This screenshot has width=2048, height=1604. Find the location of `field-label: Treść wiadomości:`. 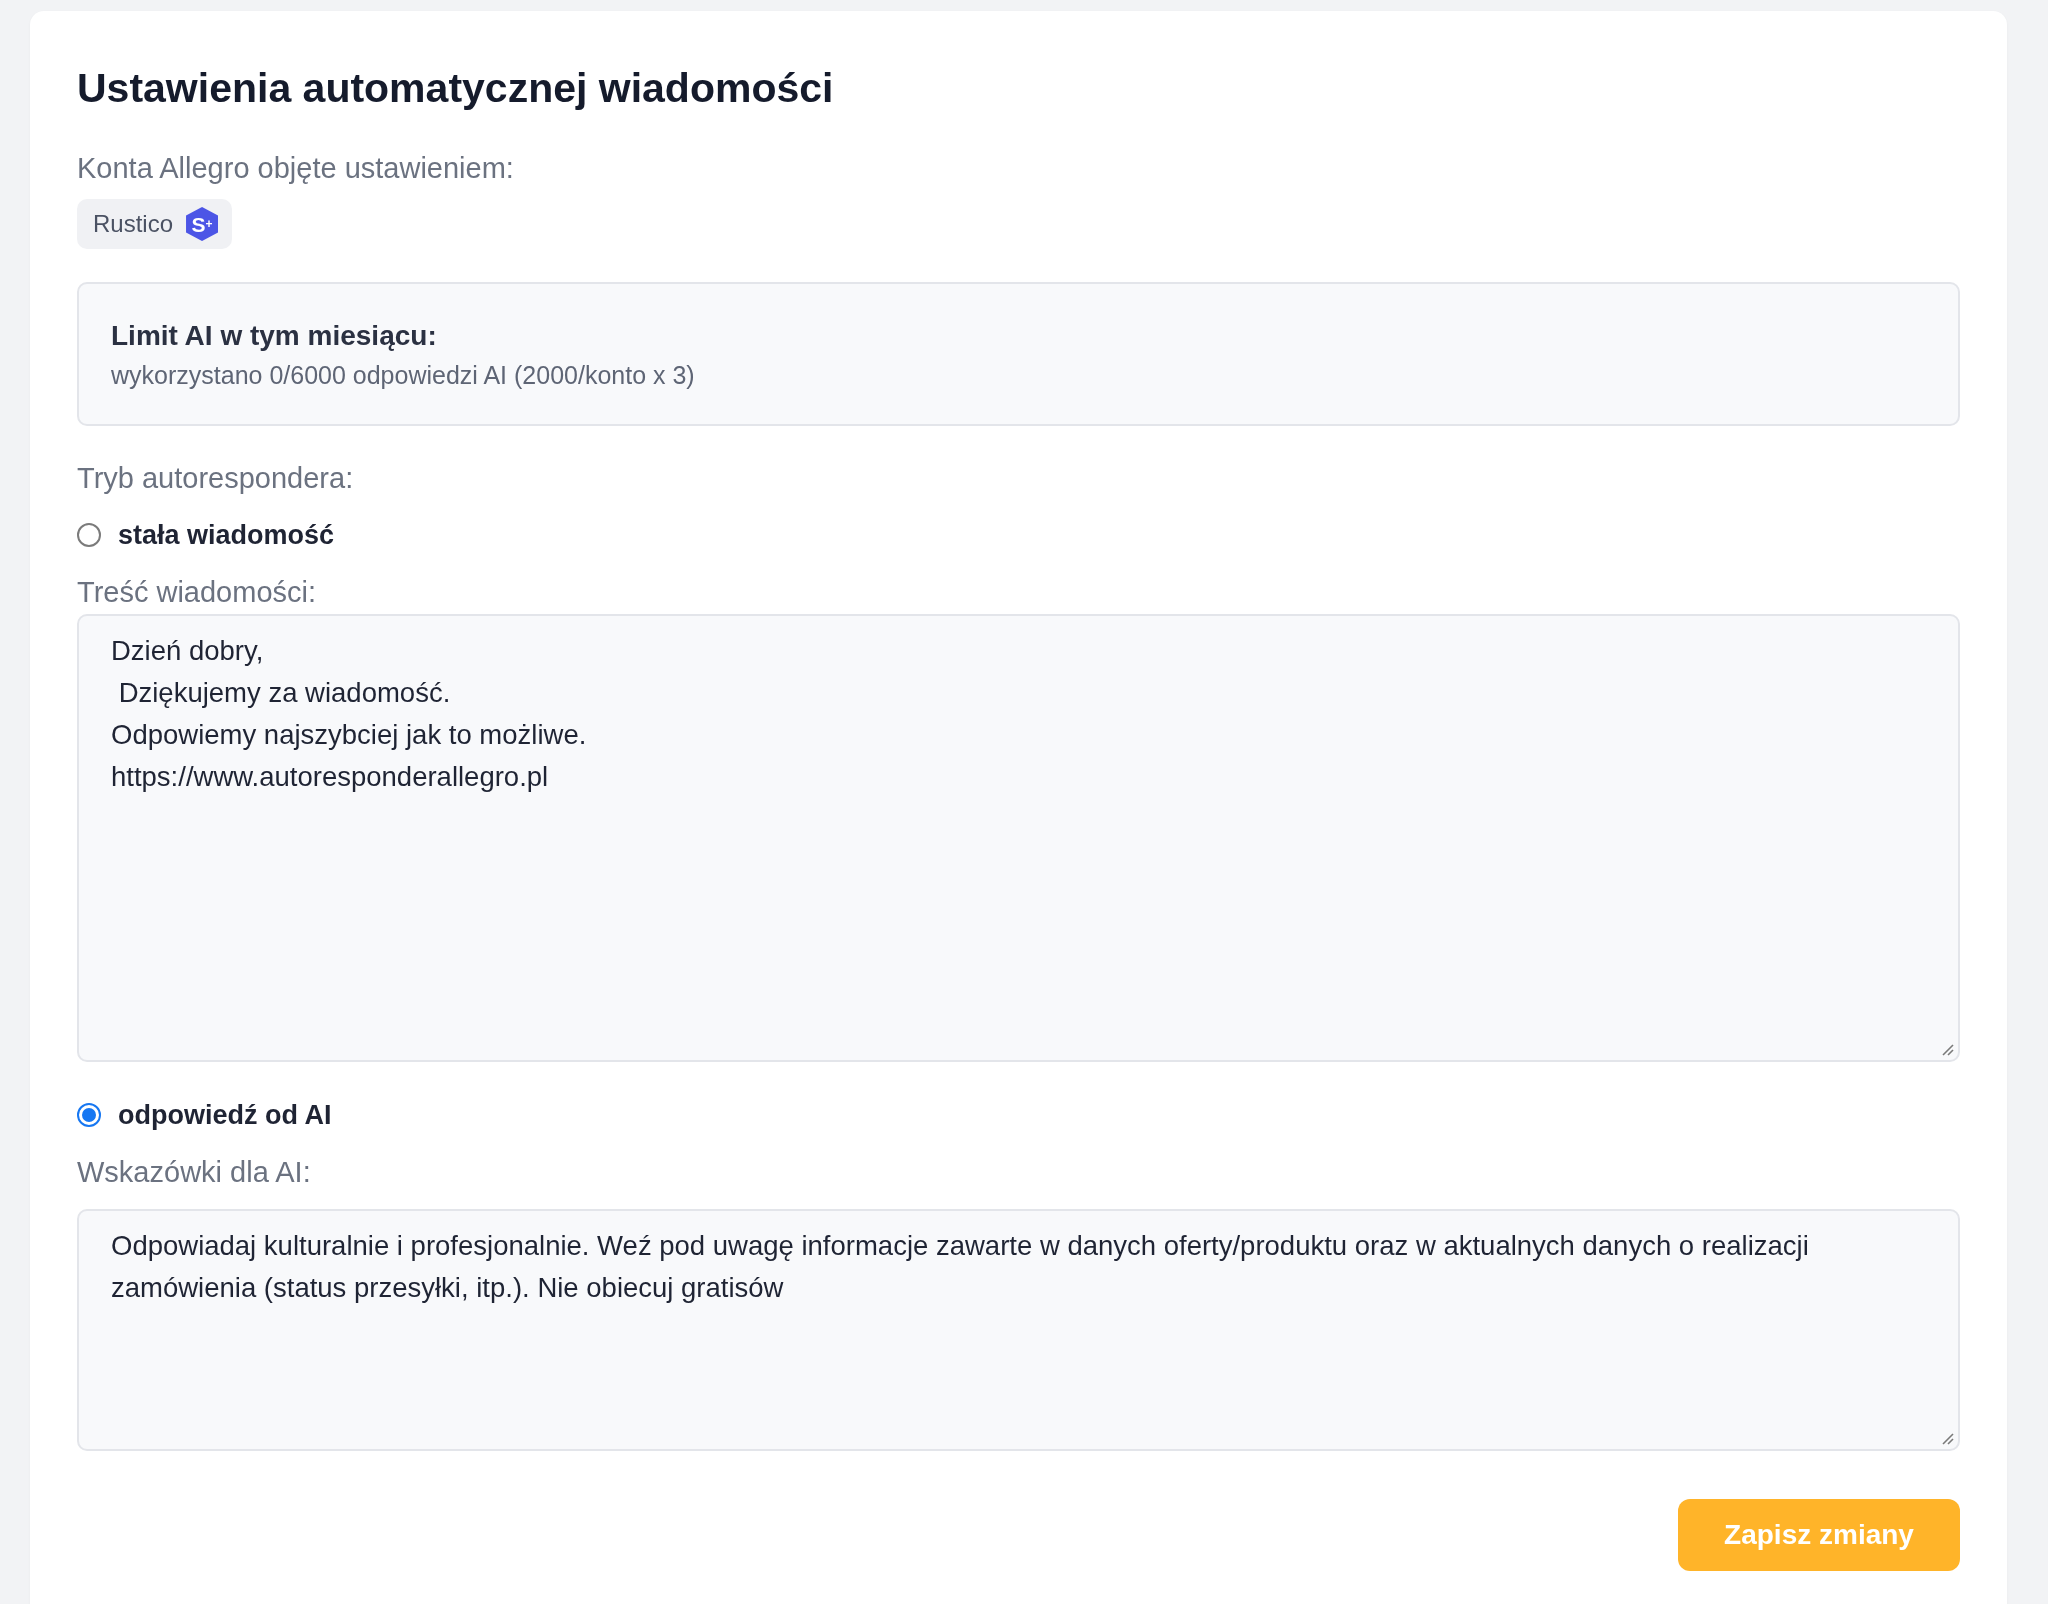

field-label: Treść wiadomości: is located at coordinates (197, 592).